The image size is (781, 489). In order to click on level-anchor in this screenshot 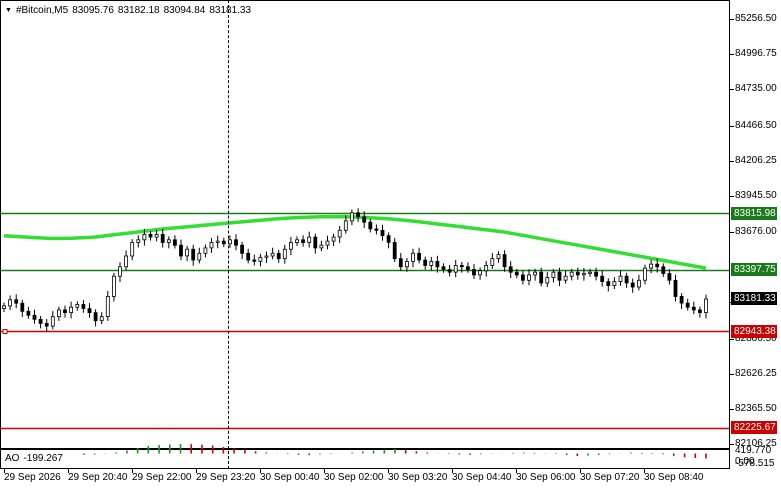, I will do `click(5, 331)`.